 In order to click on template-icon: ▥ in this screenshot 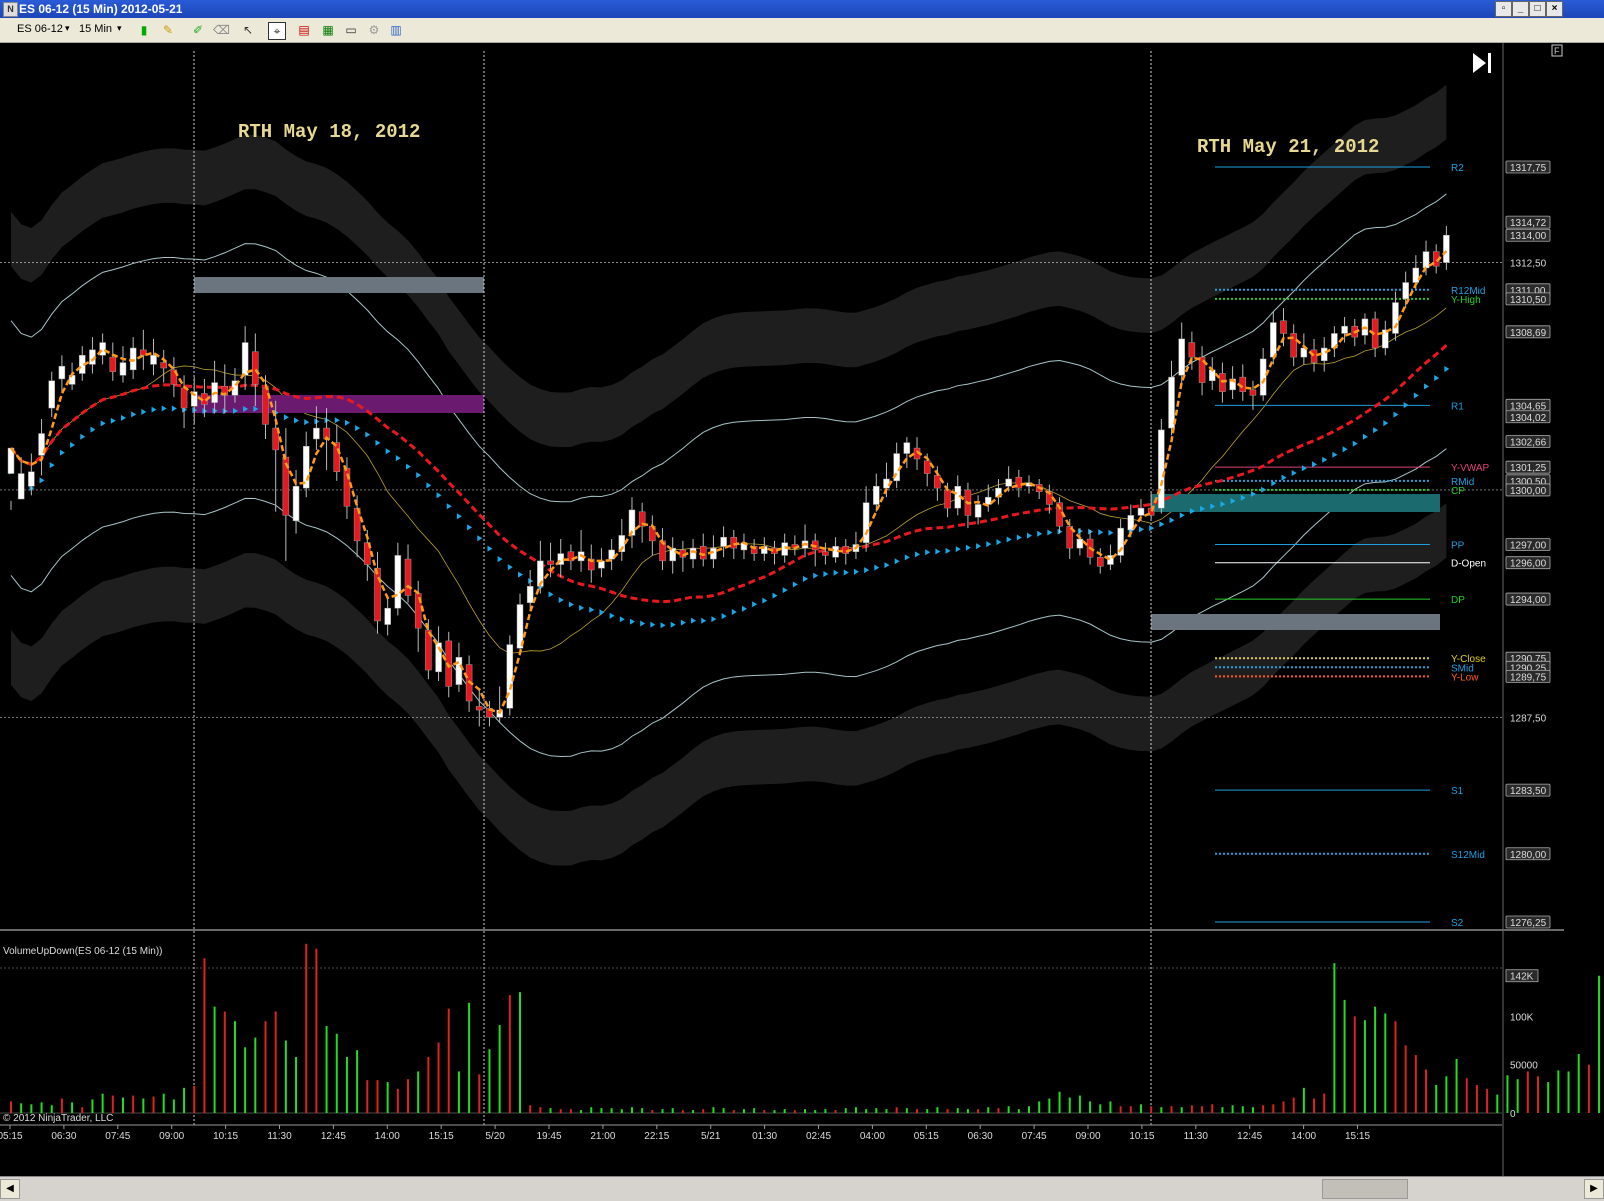, I will do `click(396, 30)`.